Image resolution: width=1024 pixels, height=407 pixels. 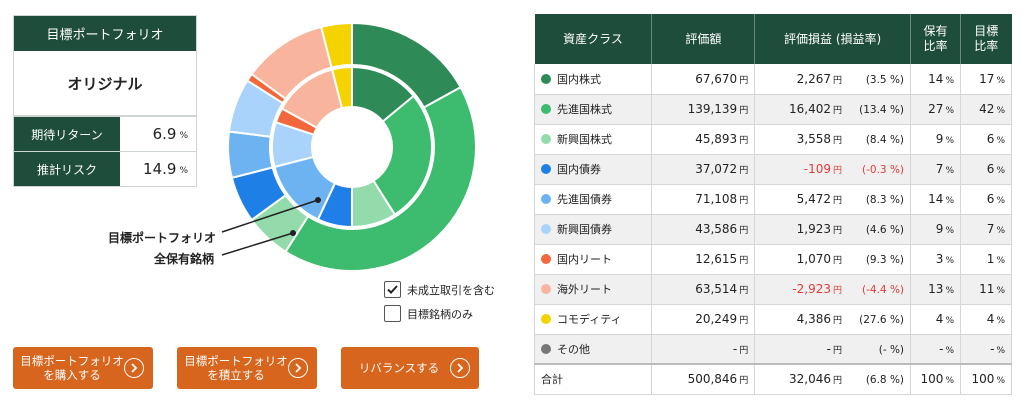 I want to click on holding-ratio: 27, so click(x=936, y=109).